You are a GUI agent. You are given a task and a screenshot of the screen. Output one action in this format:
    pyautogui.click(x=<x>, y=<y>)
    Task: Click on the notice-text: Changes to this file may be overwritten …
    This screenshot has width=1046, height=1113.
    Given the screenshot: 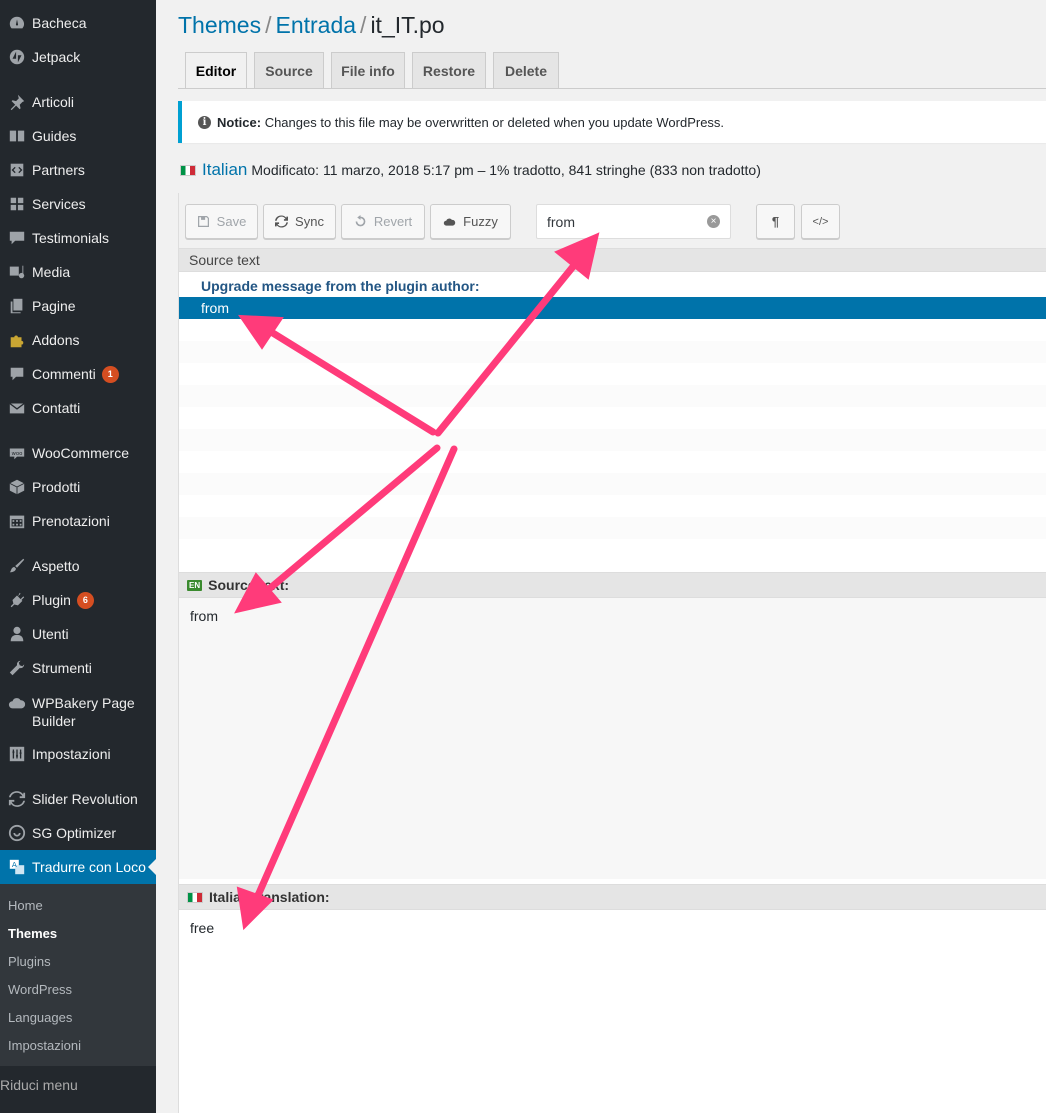 What is the action you would take?
    pyautogui.click(x=494, y=122)
    